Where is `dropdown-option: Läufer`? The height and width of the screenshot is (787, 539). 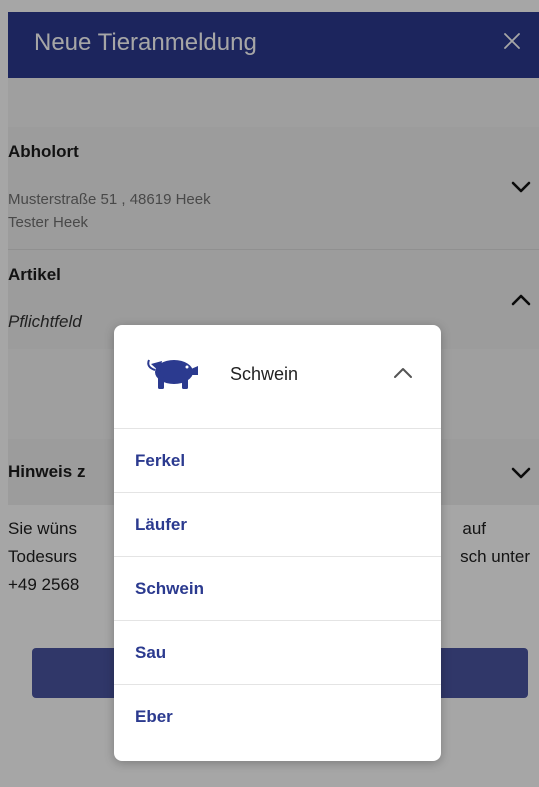
dropdown-option: Läufer is located at coordinates (277, 524).